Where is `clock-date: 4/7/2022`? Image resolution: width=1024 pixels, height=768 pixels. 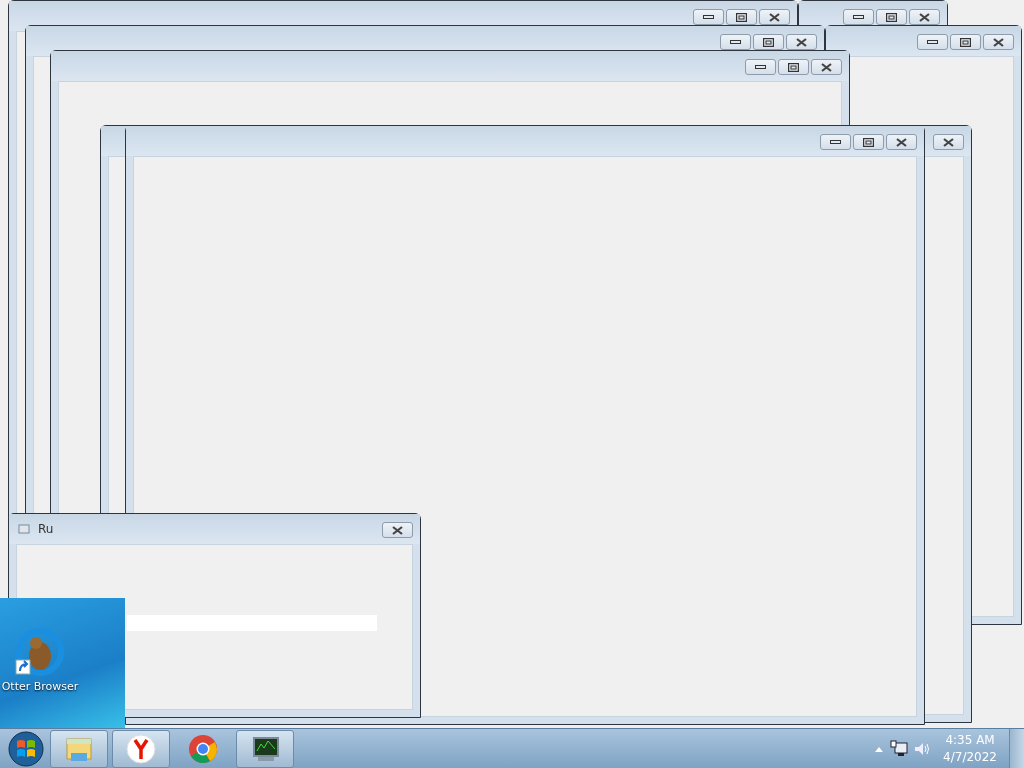 clock-date: 4/7/2022 is located at coordinates (970, 757).